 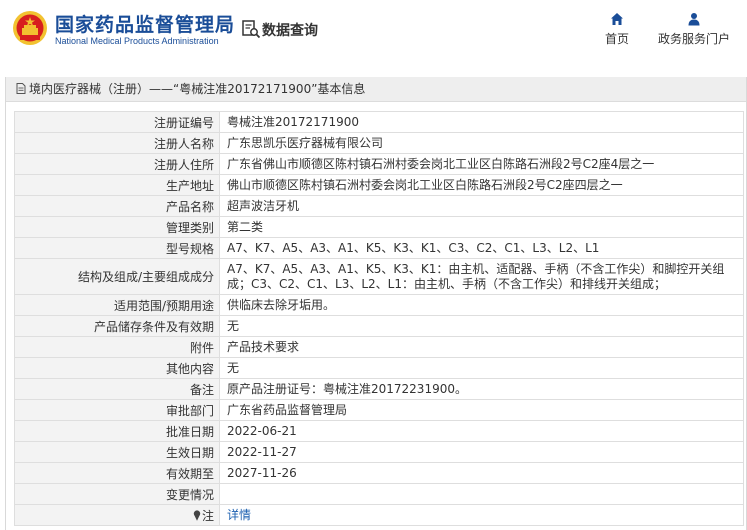 I want to click on table-row: 变更情况, so click(x=379, y=494).